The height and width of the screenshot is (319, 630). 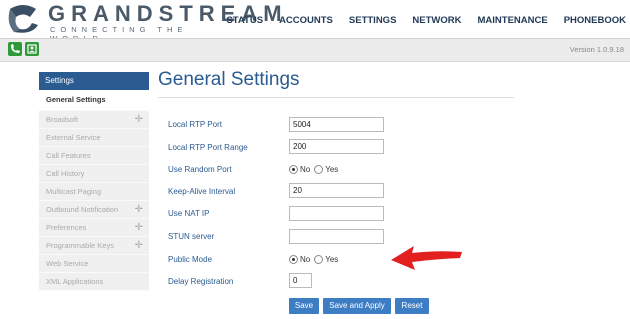 What do you see at coordinates (336, 97) in the screenshot?
I see `title-divider` at bounding box center [336, 97].